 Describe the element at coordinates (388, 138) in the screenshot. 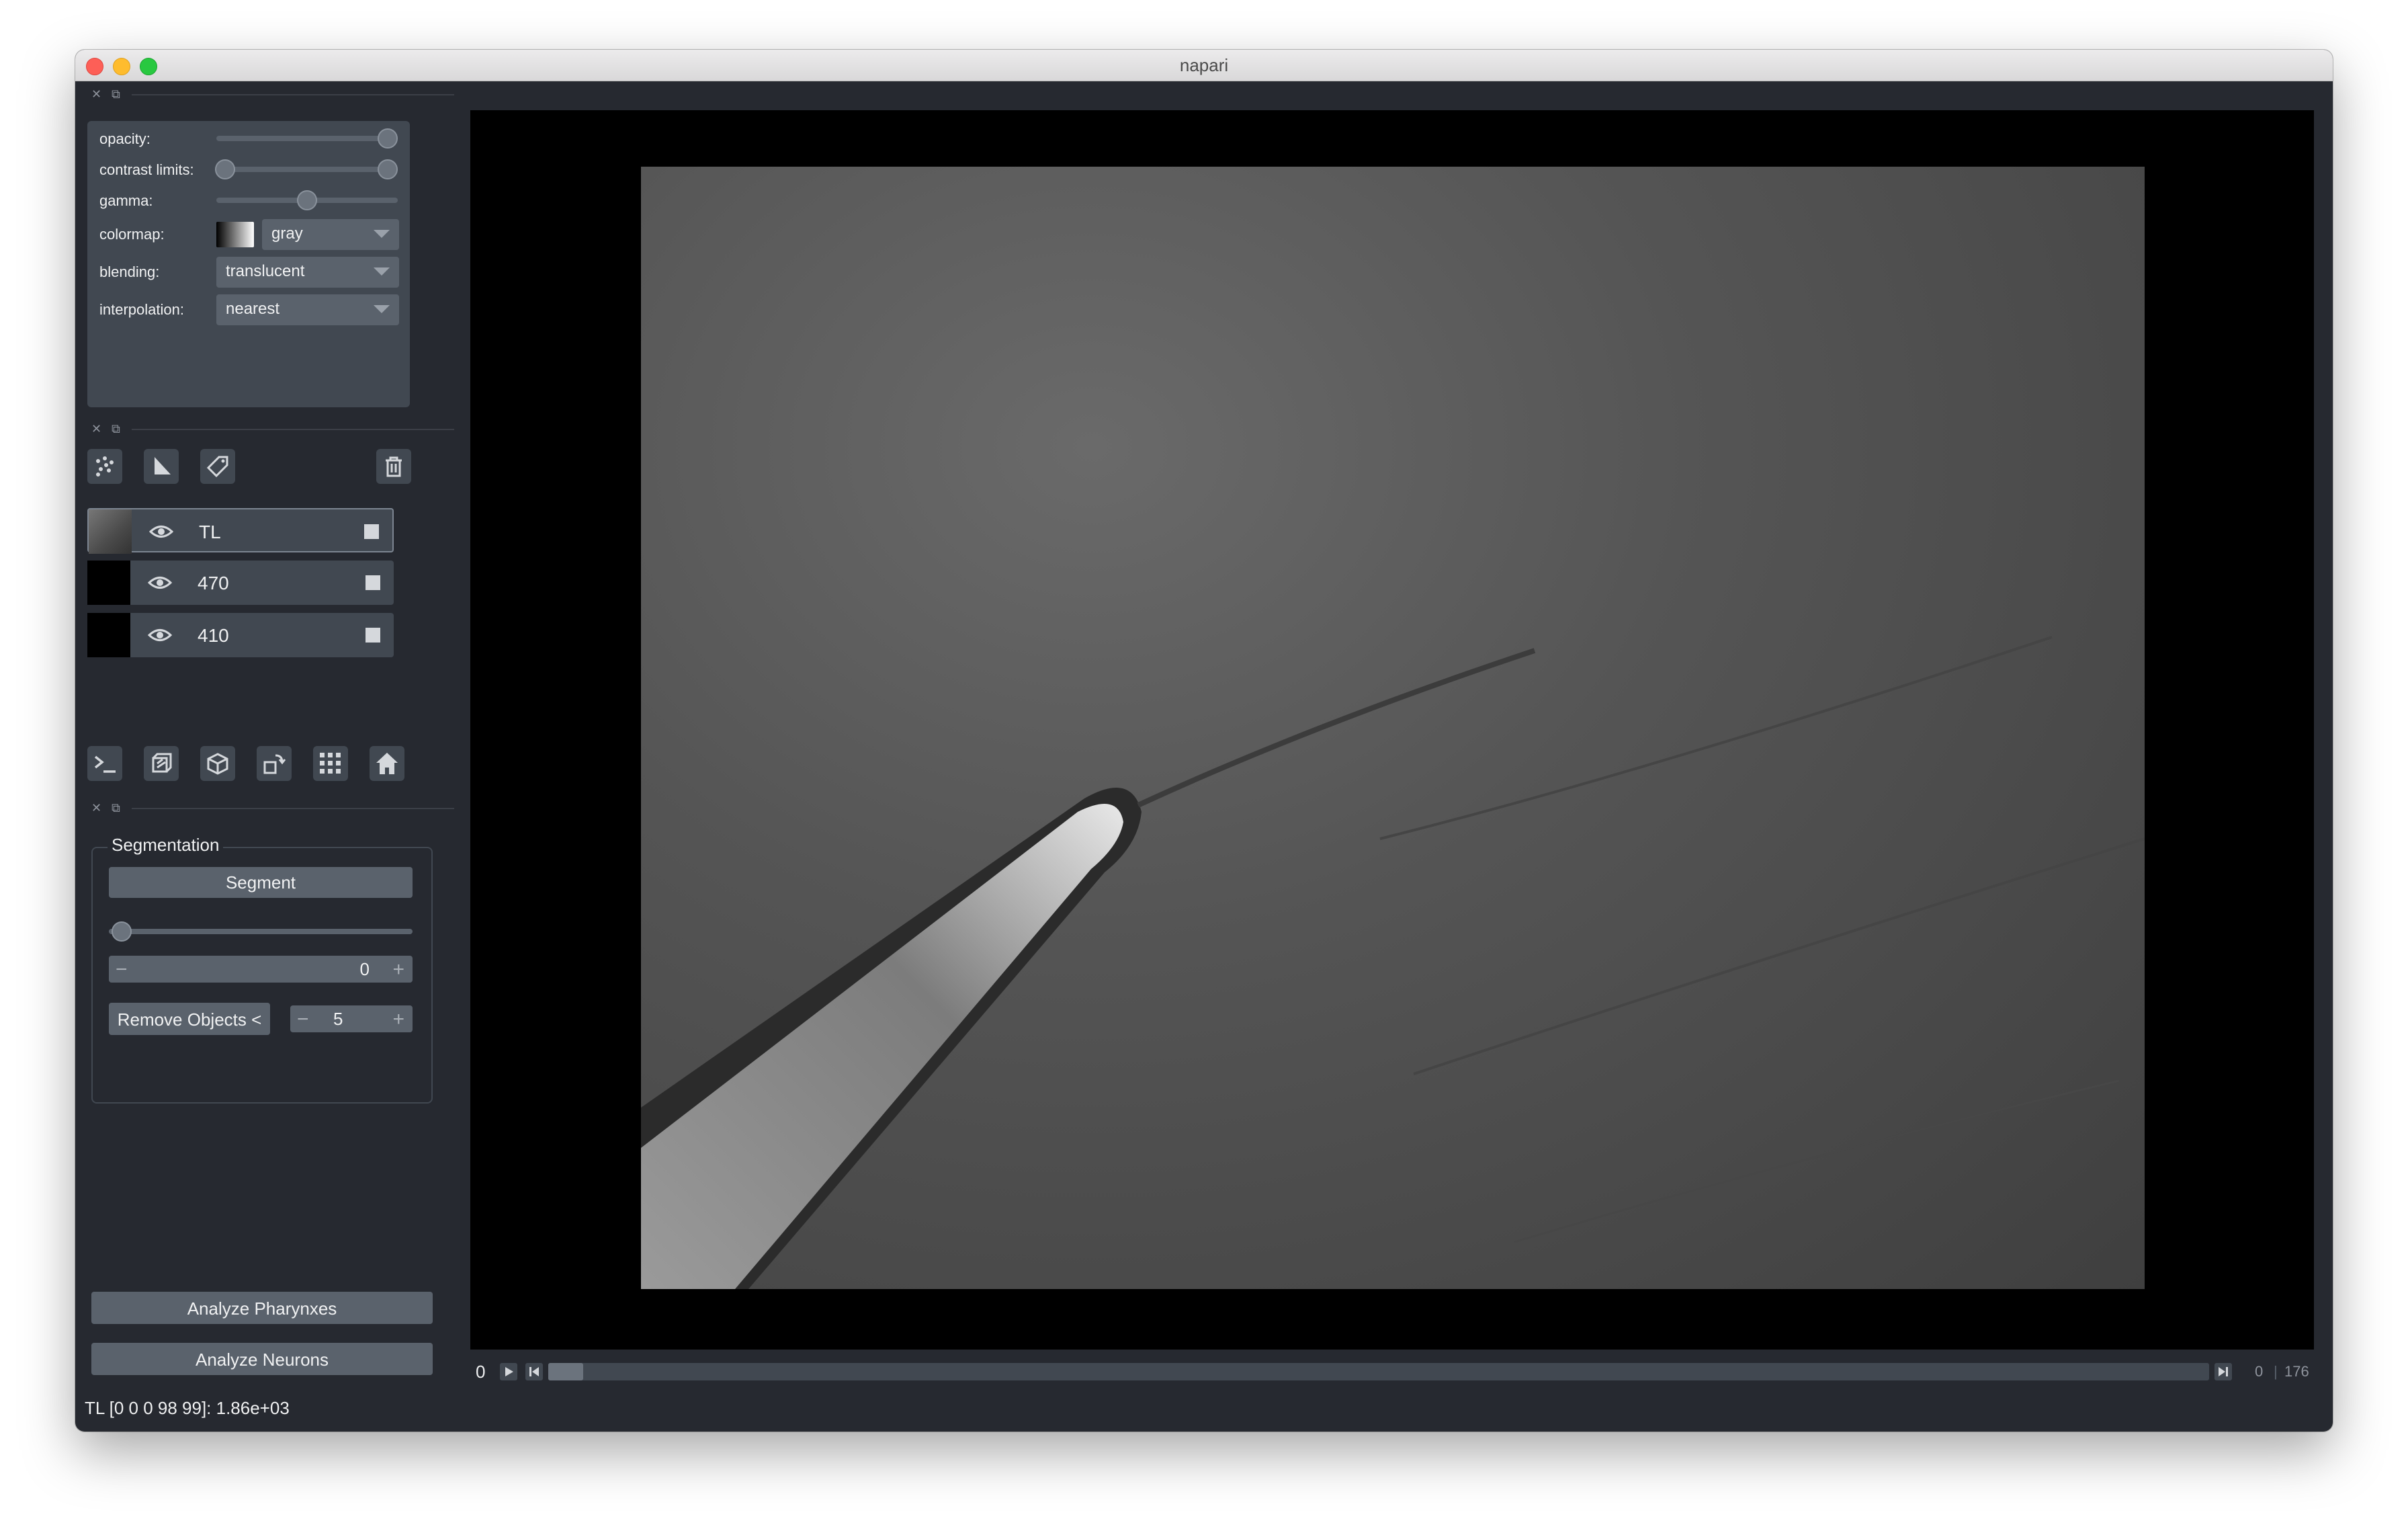

I see `opacity-slider-handle` at that location.